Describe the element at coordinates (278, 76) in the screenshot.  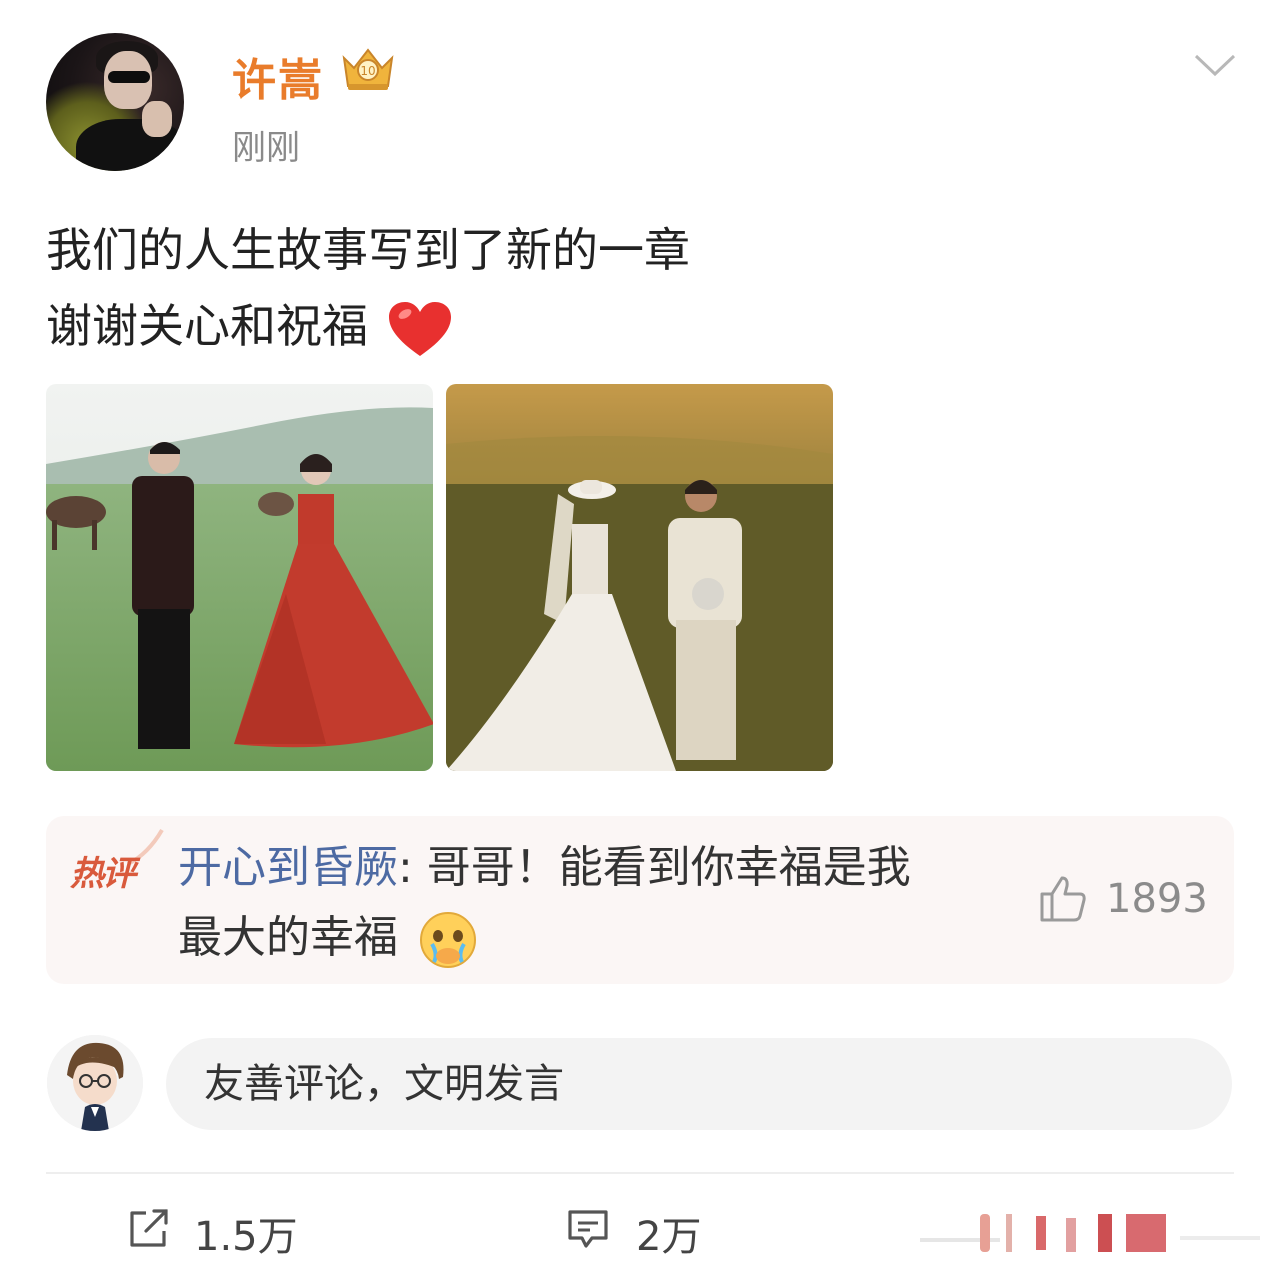
I see `author-name: 许嵩` at that location.